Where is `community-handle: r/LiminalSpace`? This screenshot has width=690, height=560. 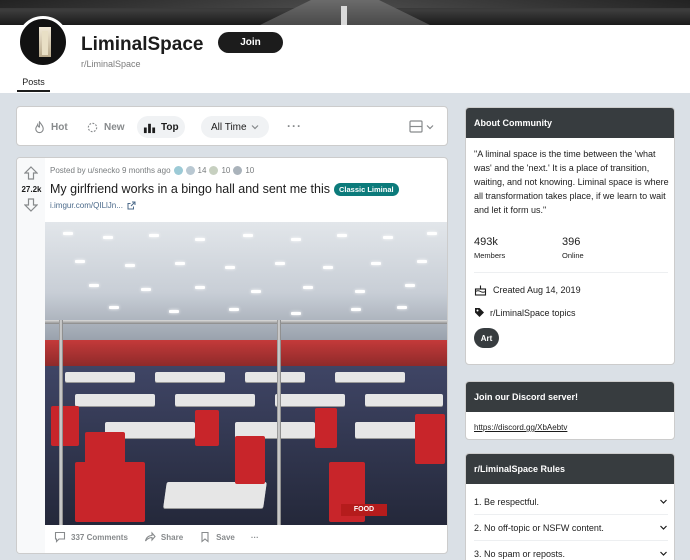 community-handle: r/LiminalSpace is located at coordinates (111, 64).